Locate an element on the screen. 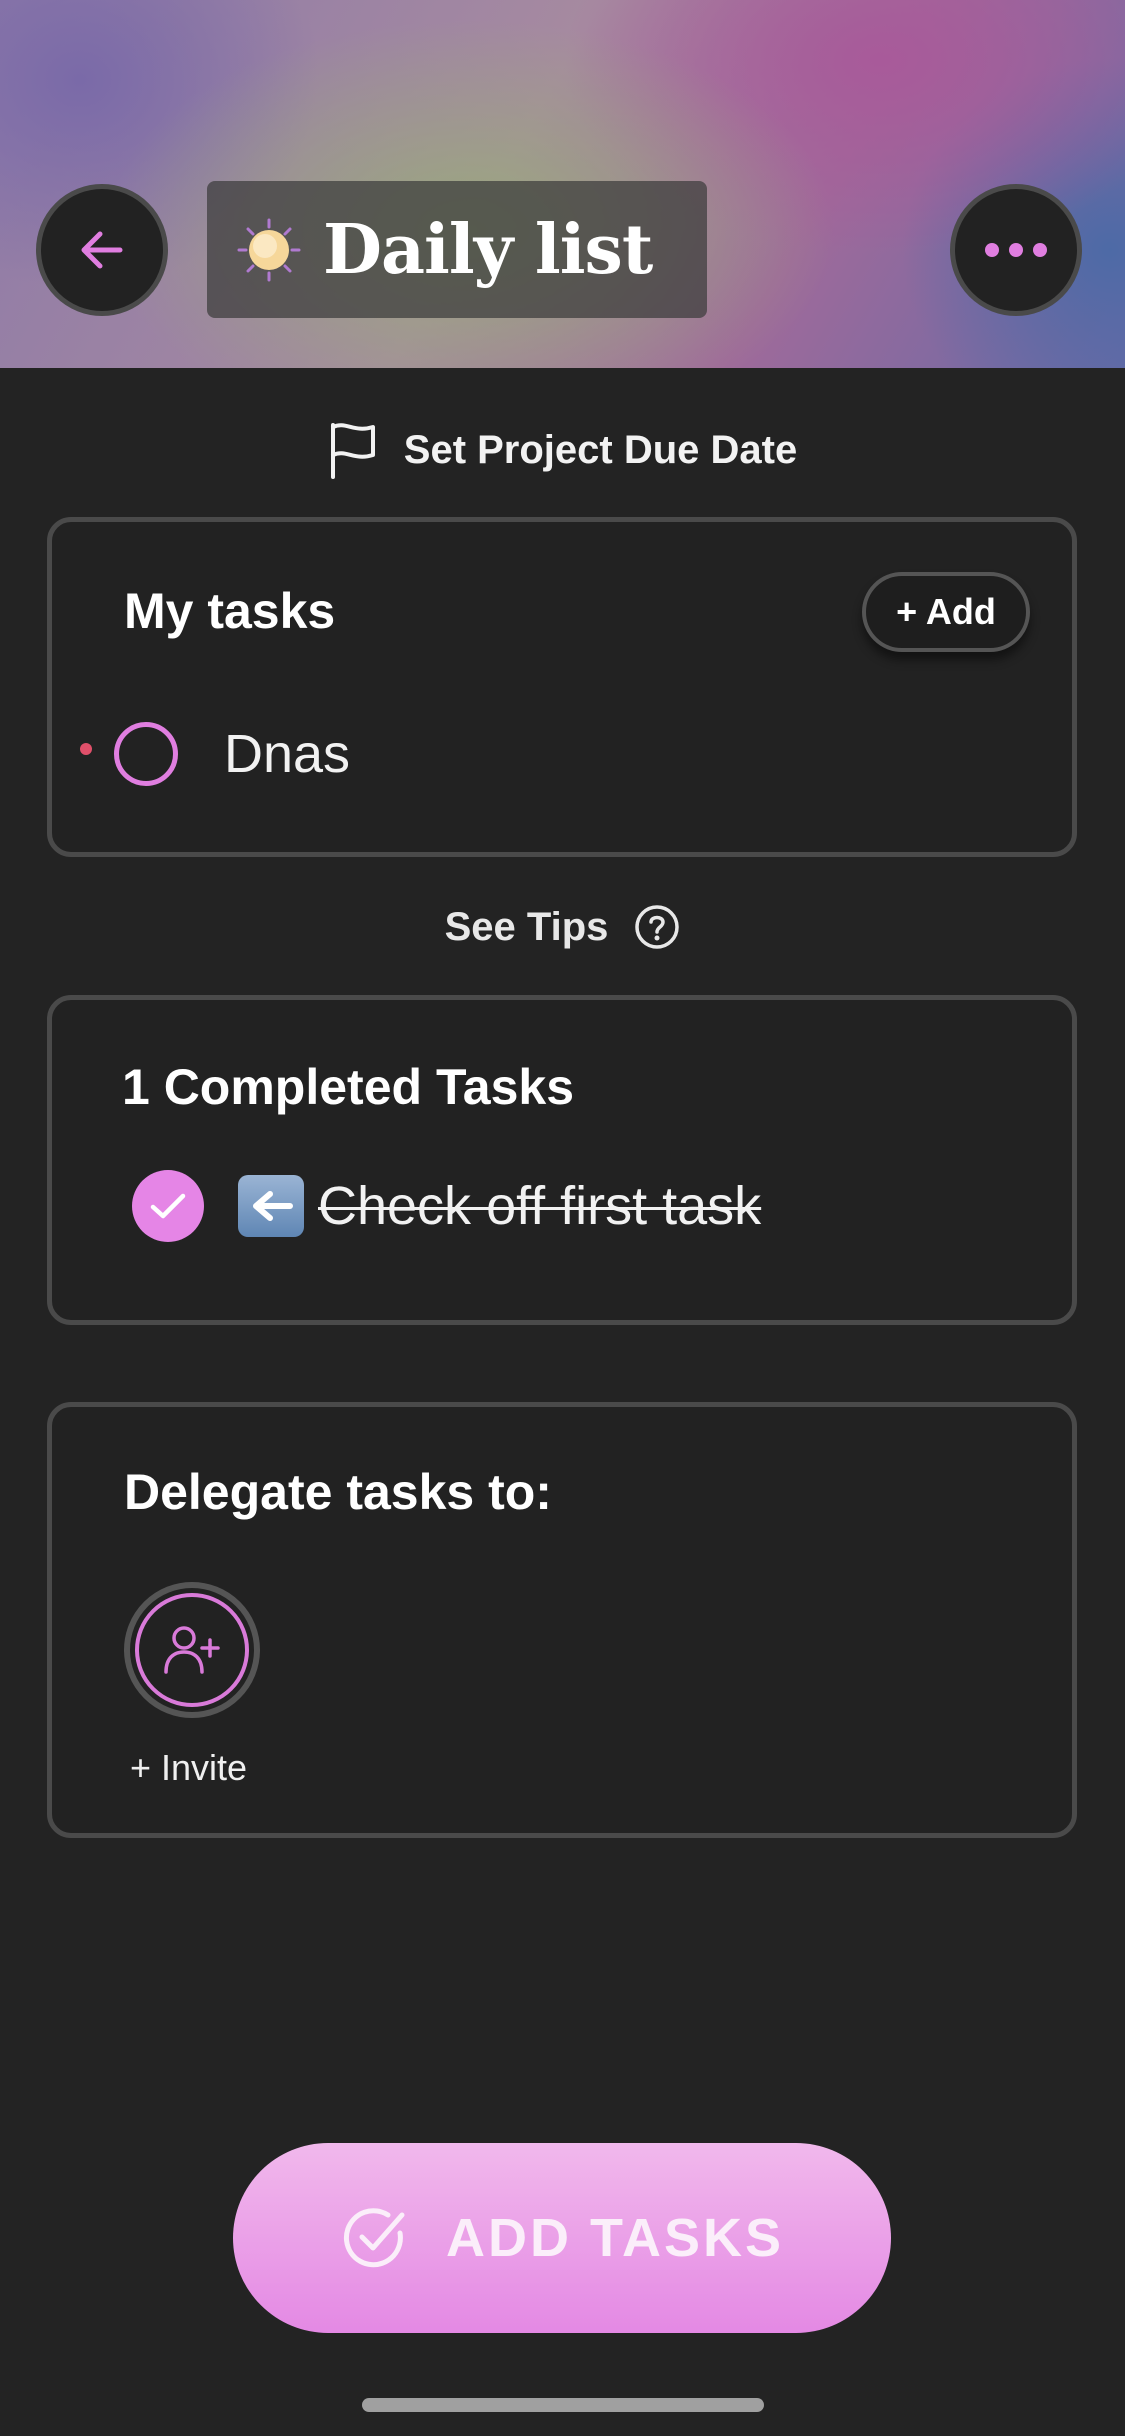 This screenshot has height=2436, width=1125. project-title-pill: Daily list is located at coordinates (457, 249).